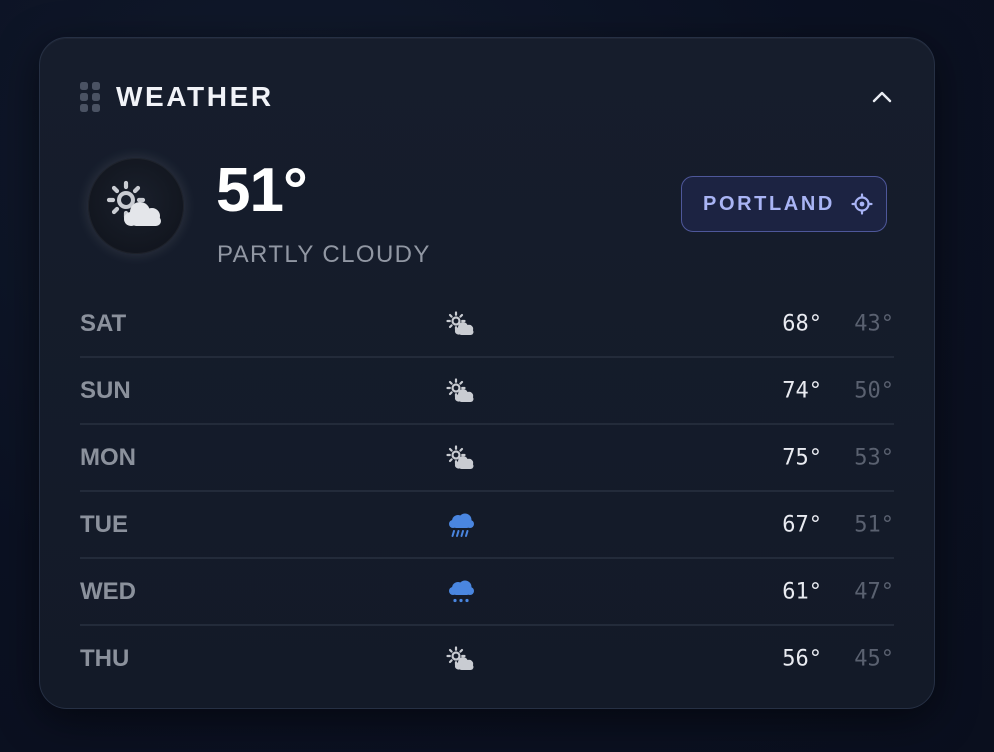 The image size is (994, 752). Describe the element at coordinates (108, 457) in the screenshot. I see `forecast-day: MON` at that location.